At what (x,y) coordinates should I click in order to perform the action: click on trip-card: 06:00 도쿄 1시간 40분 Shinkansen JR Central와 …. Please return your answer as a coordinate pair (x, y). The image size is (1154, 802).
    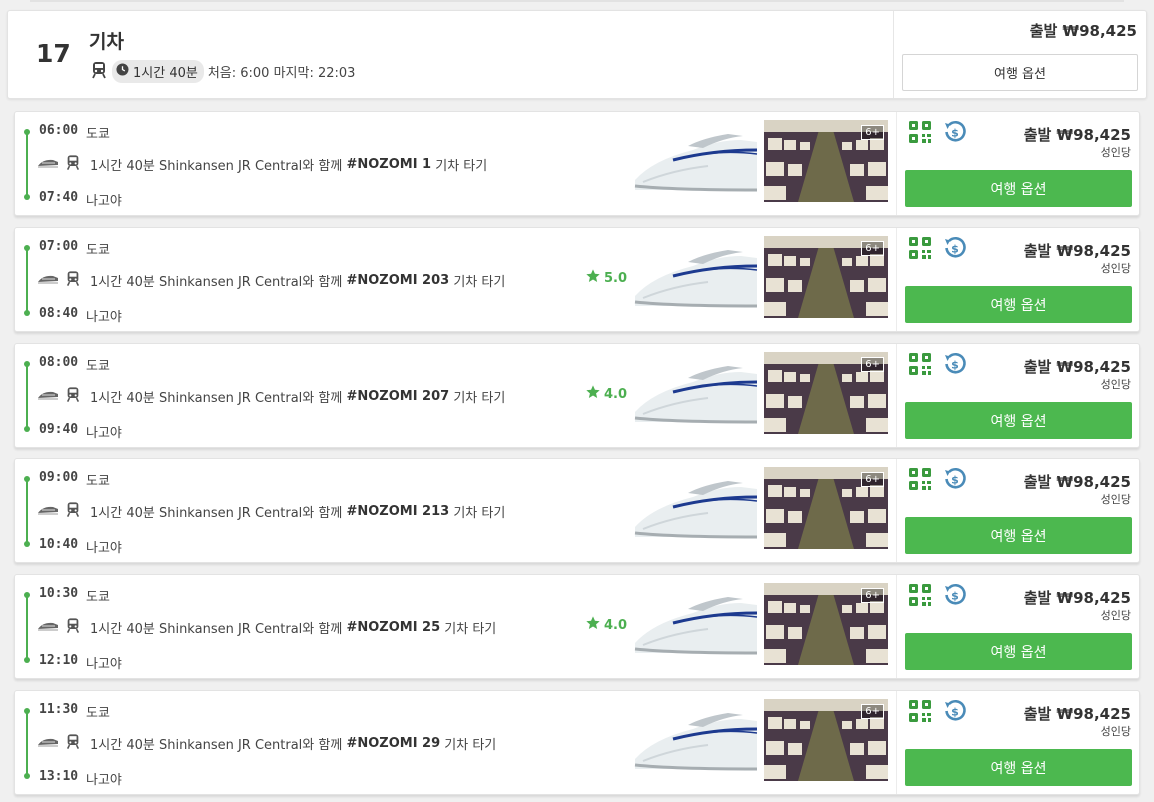
    Looking at the image, I should click on (577, 163).